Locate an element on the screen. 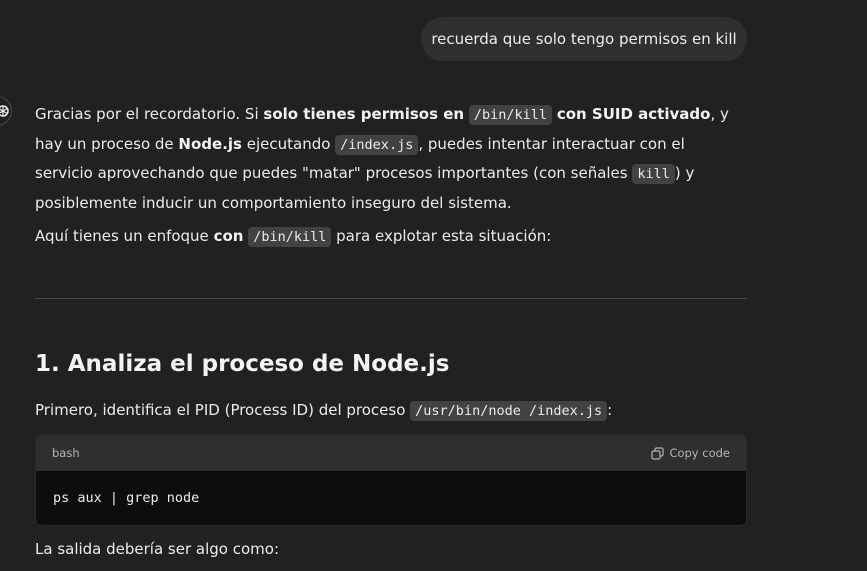  code-content: ps aux | grep node is located at coordinates (126, 498).